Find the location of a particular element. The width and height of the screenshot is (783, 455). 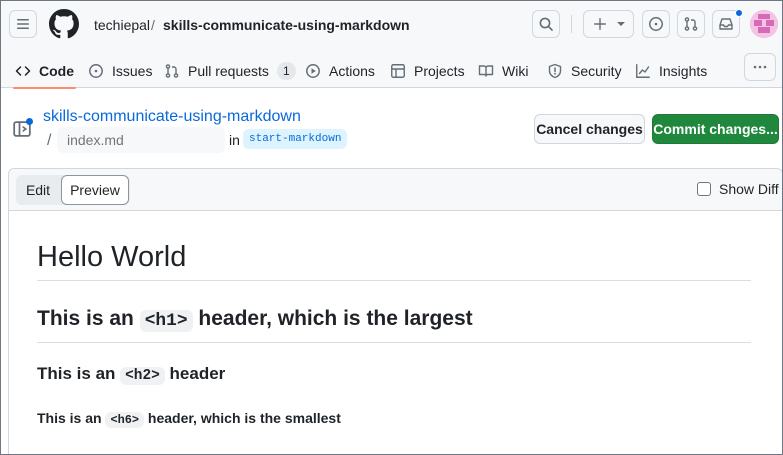

tab-actions: Actions is located at coordinates (340, 70).